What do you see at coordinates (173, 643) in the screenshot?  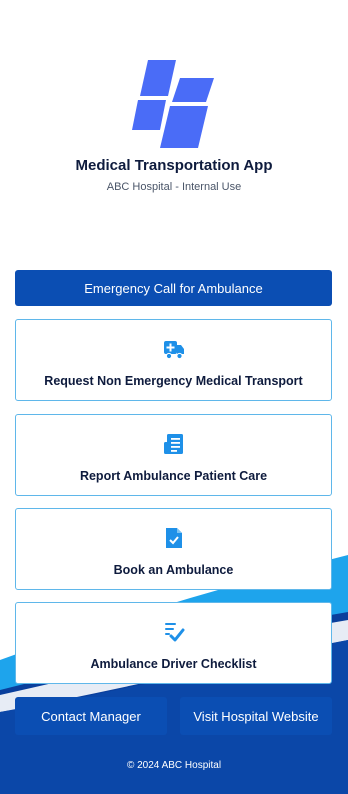 I see `card-driver-checklist: Ambulance Driver Checklist` at bounding box center [173, 643].